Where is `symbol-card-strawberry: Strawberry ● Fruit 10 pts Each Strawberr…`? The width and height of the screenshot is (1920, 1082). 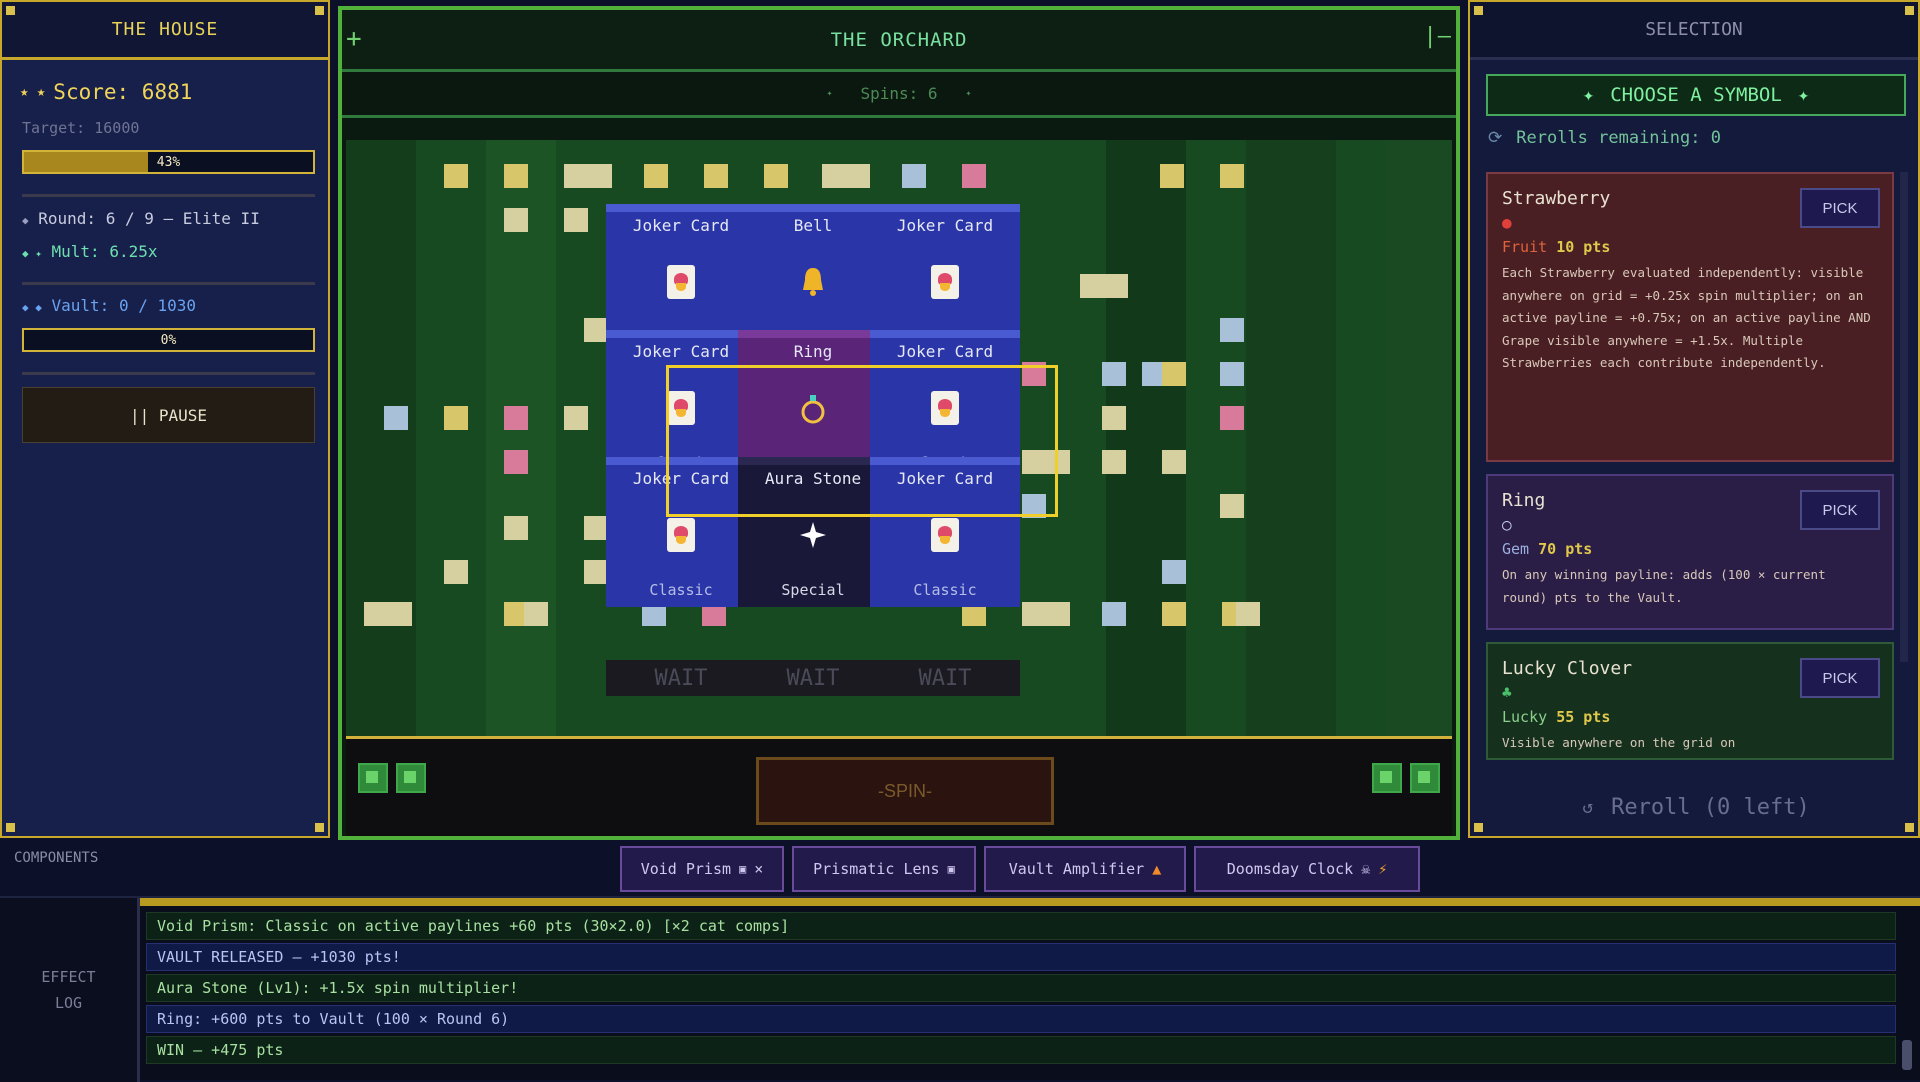 symbol-card-strawberry: Strawberry ● Fruit 10 pts Each Strawberr… is located at coordinates (1690, 317).